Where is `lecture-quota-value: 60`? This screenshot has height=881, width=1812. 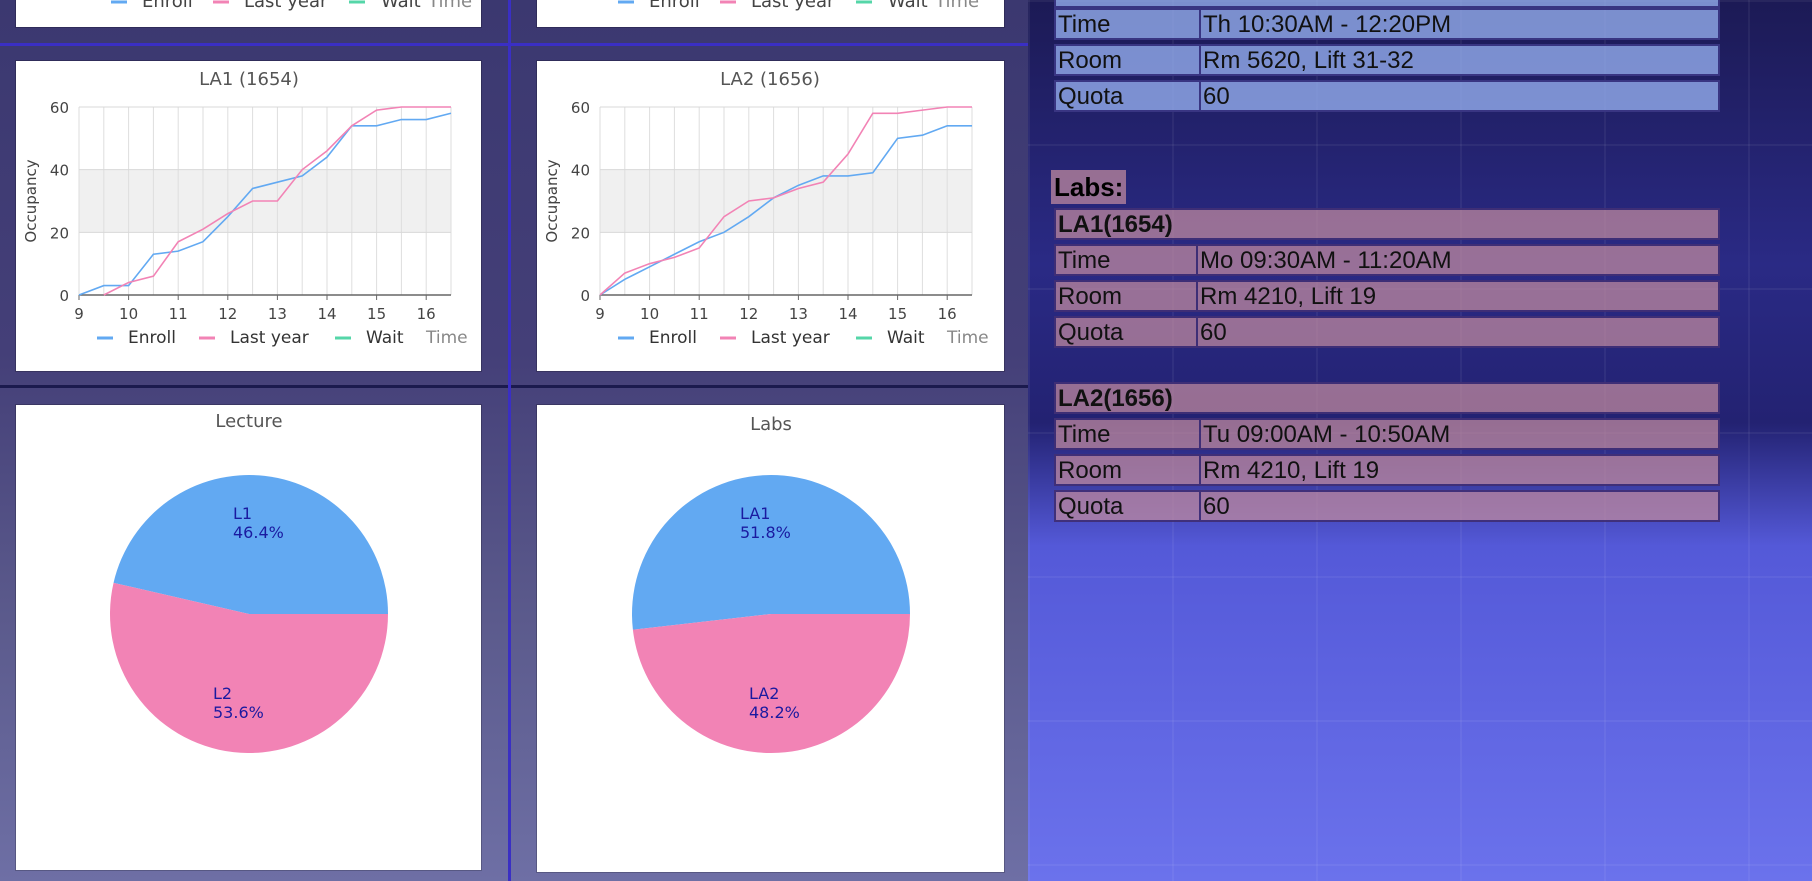 lecture-quota-value: 60 is located at coordinates (1216, 96).